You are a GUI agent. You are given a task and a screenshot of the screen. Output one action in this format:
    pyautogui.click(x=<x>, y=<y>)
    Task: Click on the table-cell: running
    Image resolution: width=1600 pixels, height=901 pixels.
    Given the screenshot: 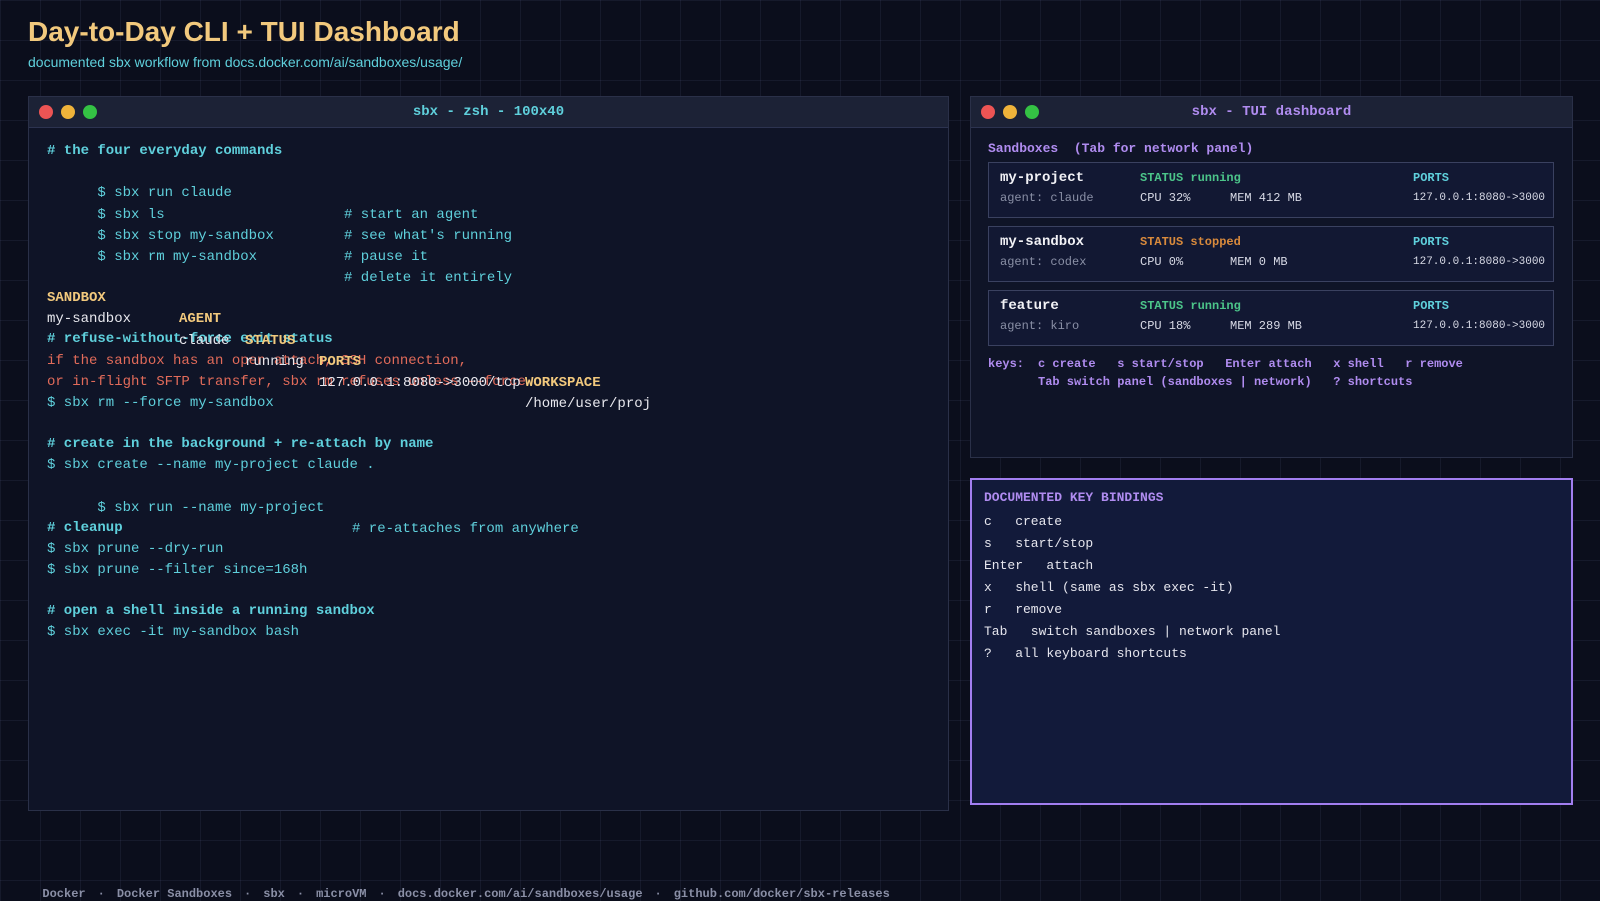 What is the action you would take?
    pyautogui.click(x=274, y=361)
    